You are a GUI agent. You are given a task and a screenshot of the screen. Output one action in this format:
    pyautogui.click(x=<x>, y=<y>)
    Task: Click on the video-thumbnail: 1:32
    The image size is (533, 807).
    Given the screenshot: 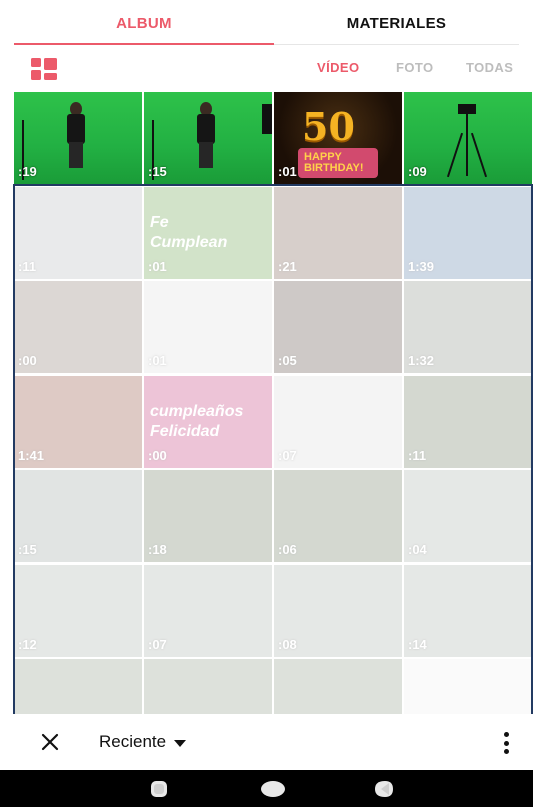 What is the action you would take?
    pyautogui.click(x=468, y=327)
    